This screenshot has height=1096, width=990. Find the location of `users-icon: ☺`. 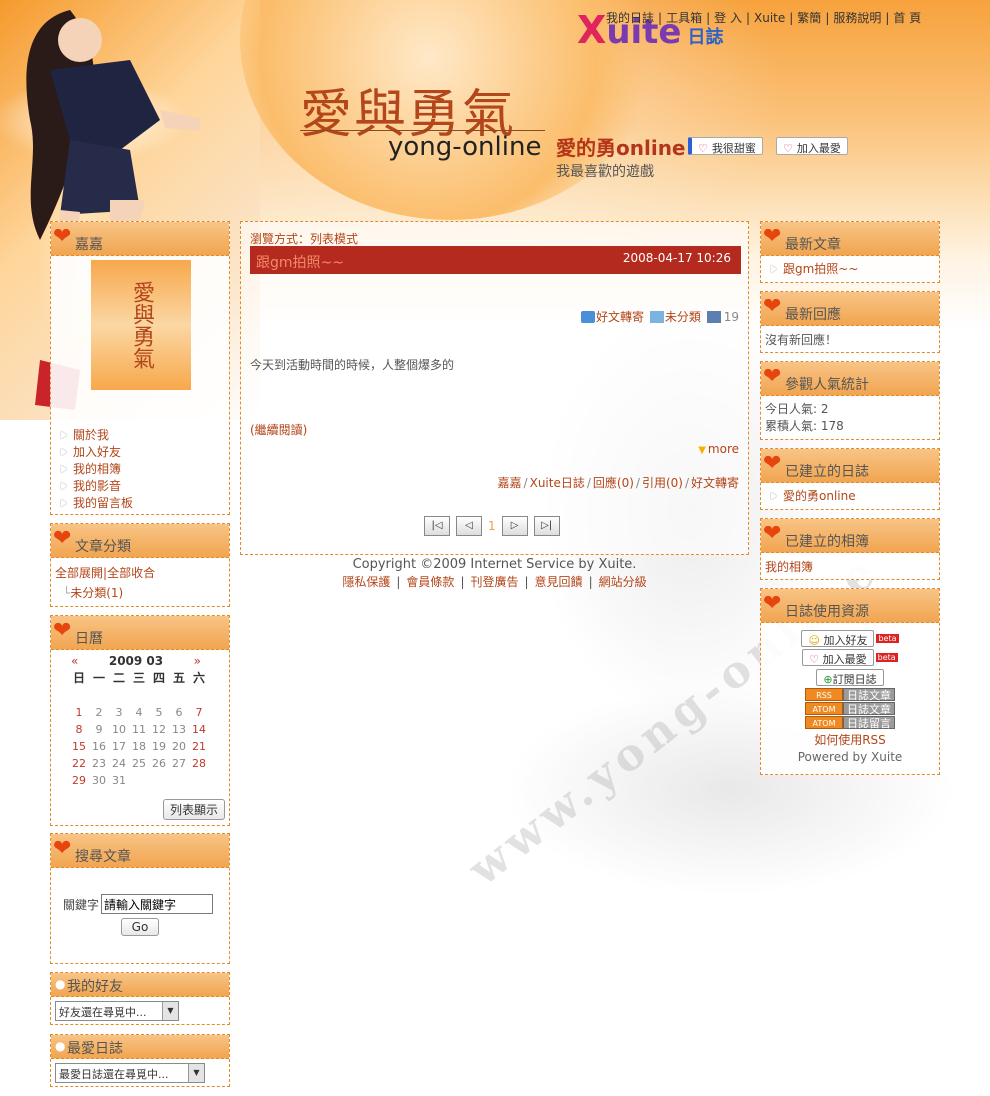

users-icon: ☺ is located at coordinates (814, 640).